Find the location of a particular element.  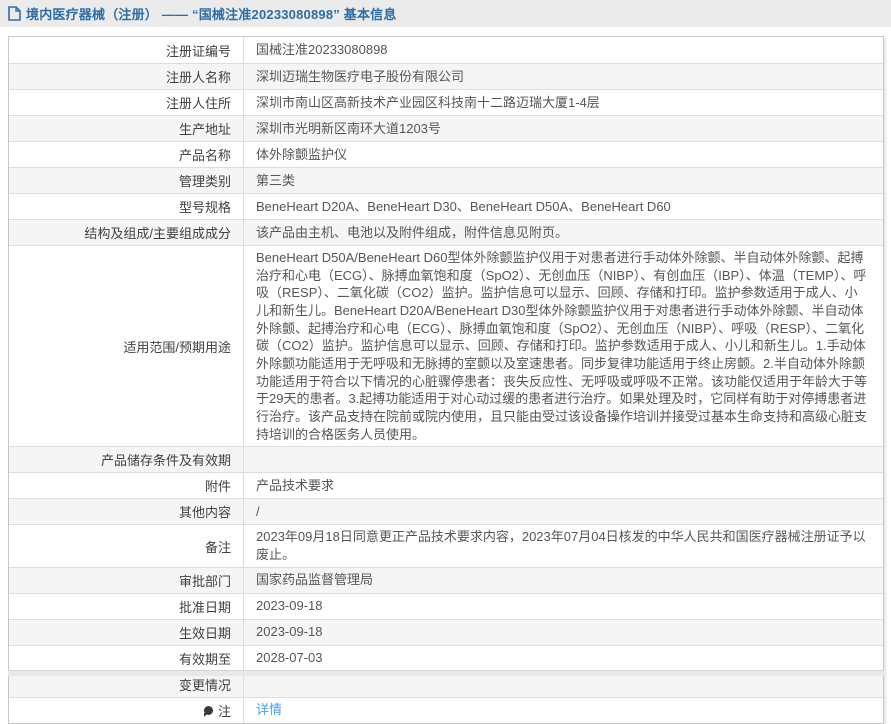

row-label: 产品储存条件及有效期 is located at coordinates (126, 460).